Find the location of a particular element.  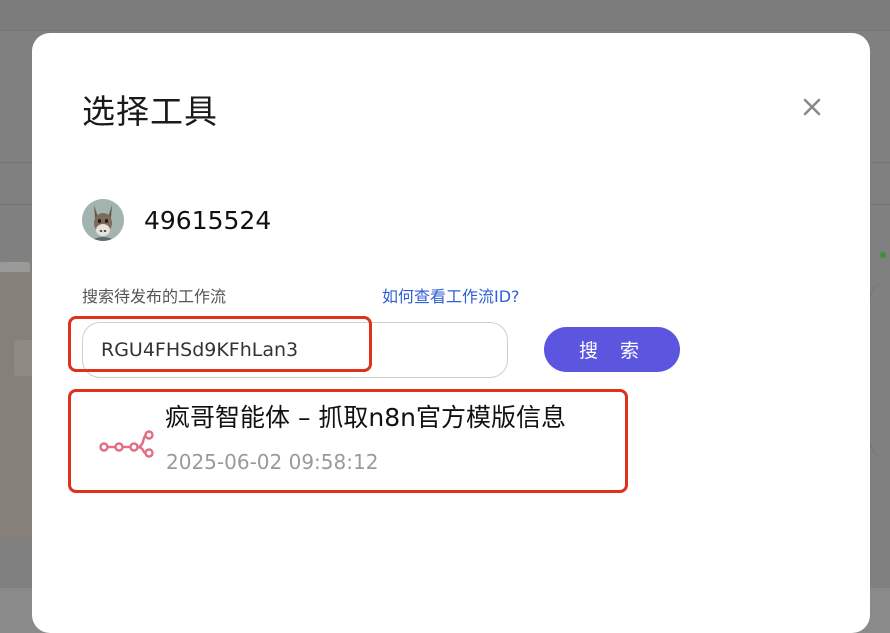

user-info: 49615524 is located at coordinates (176, 220).